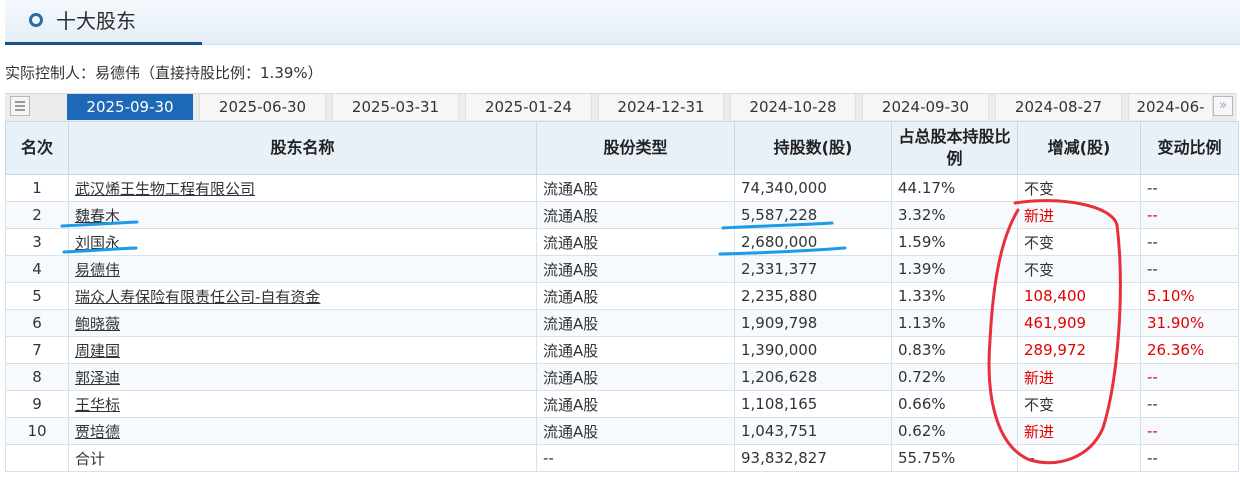  I want to click on ratio-cell: 1.33%, so click(954, 296).